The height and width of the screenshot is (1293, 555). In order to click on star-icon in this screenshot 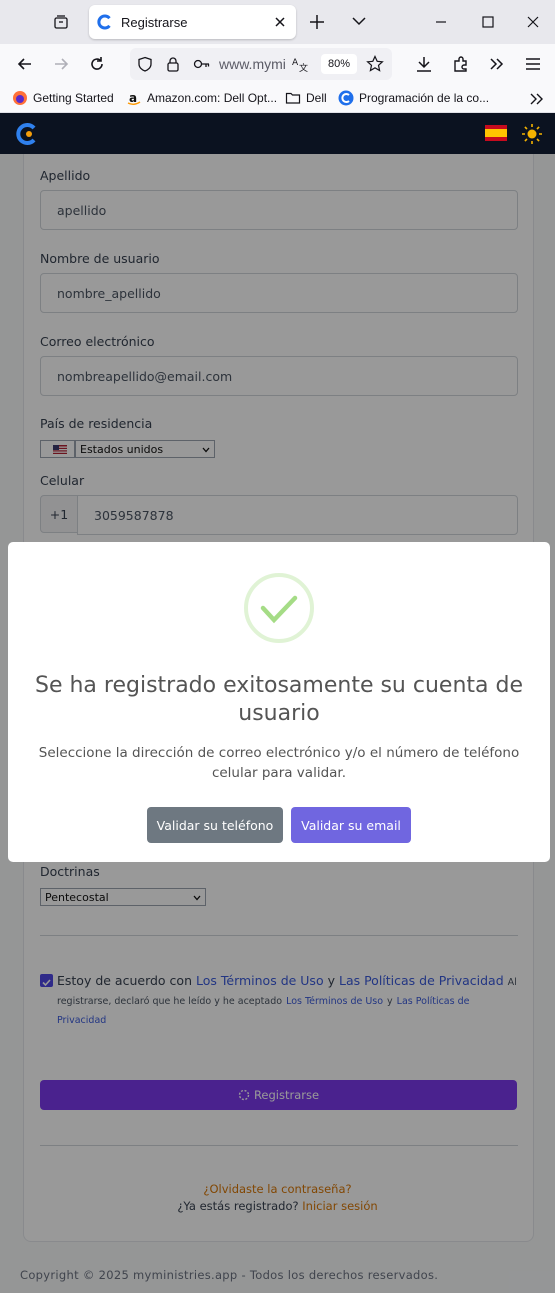, I will do `click(375, 64)`.